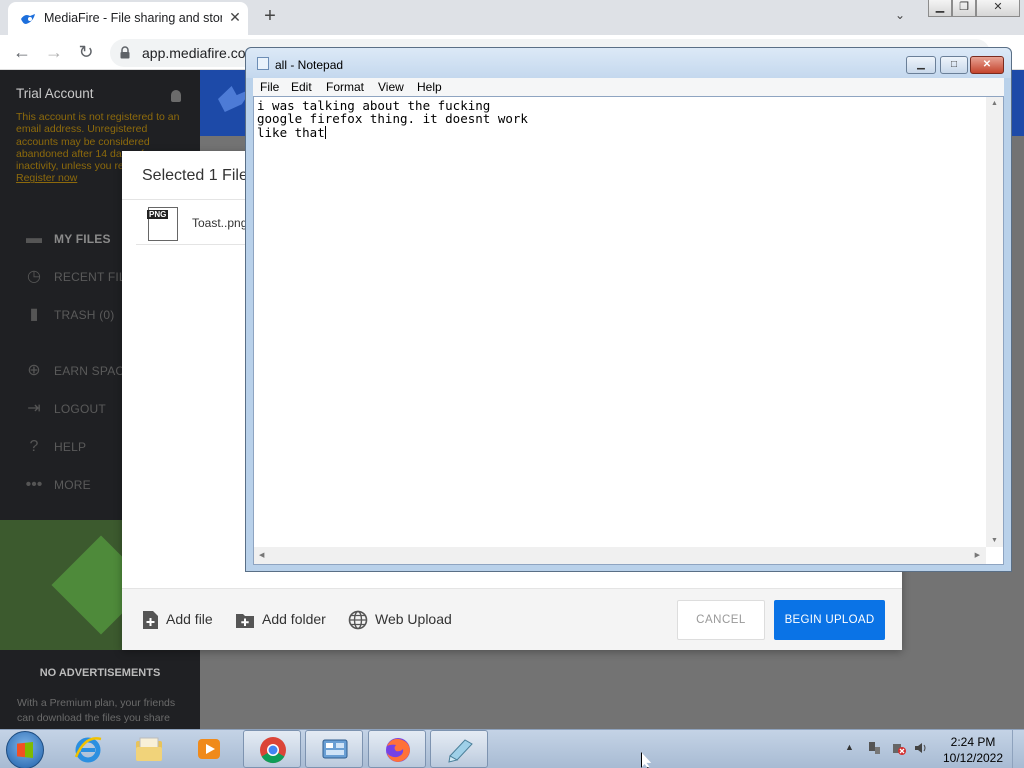 This screenshot has height=768, width=1024. Describe the element at coordinates (900, 15) in the screenshot. I see `tab-search-chevron-icon: ⌄` at that location.